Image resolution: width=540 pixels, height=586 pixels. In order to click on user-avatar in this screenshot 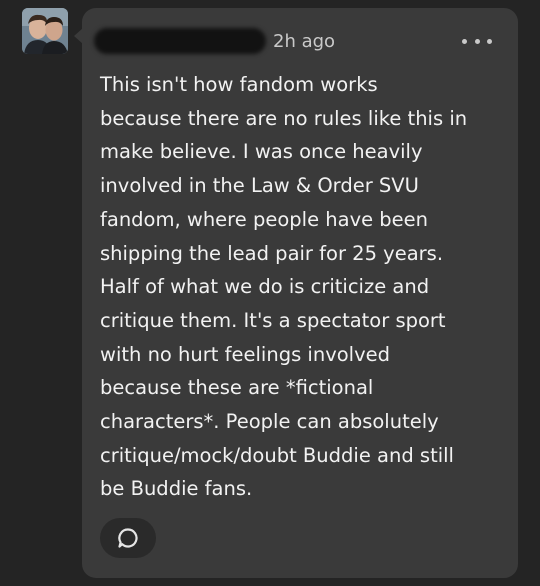, I will do `click(45, 31)`.